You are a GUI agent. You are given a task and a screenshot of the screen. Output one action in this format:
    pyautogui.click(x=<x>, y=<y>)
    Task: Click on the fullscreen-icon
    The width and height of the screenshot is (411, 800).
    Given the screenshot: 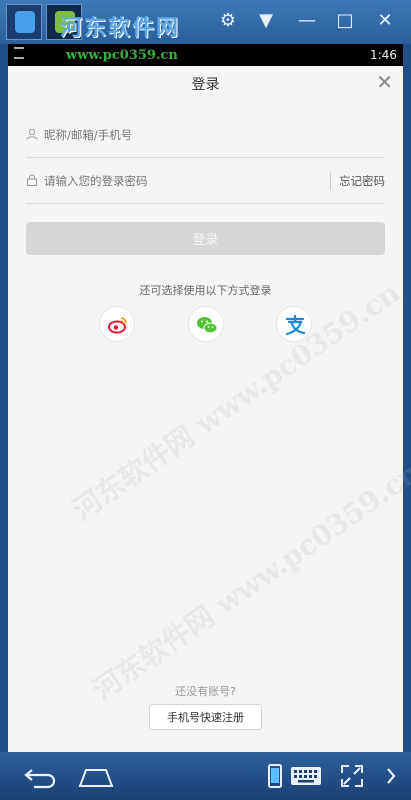 What is the action you would take?
    pyautogui.click(x=352, y=776)
    